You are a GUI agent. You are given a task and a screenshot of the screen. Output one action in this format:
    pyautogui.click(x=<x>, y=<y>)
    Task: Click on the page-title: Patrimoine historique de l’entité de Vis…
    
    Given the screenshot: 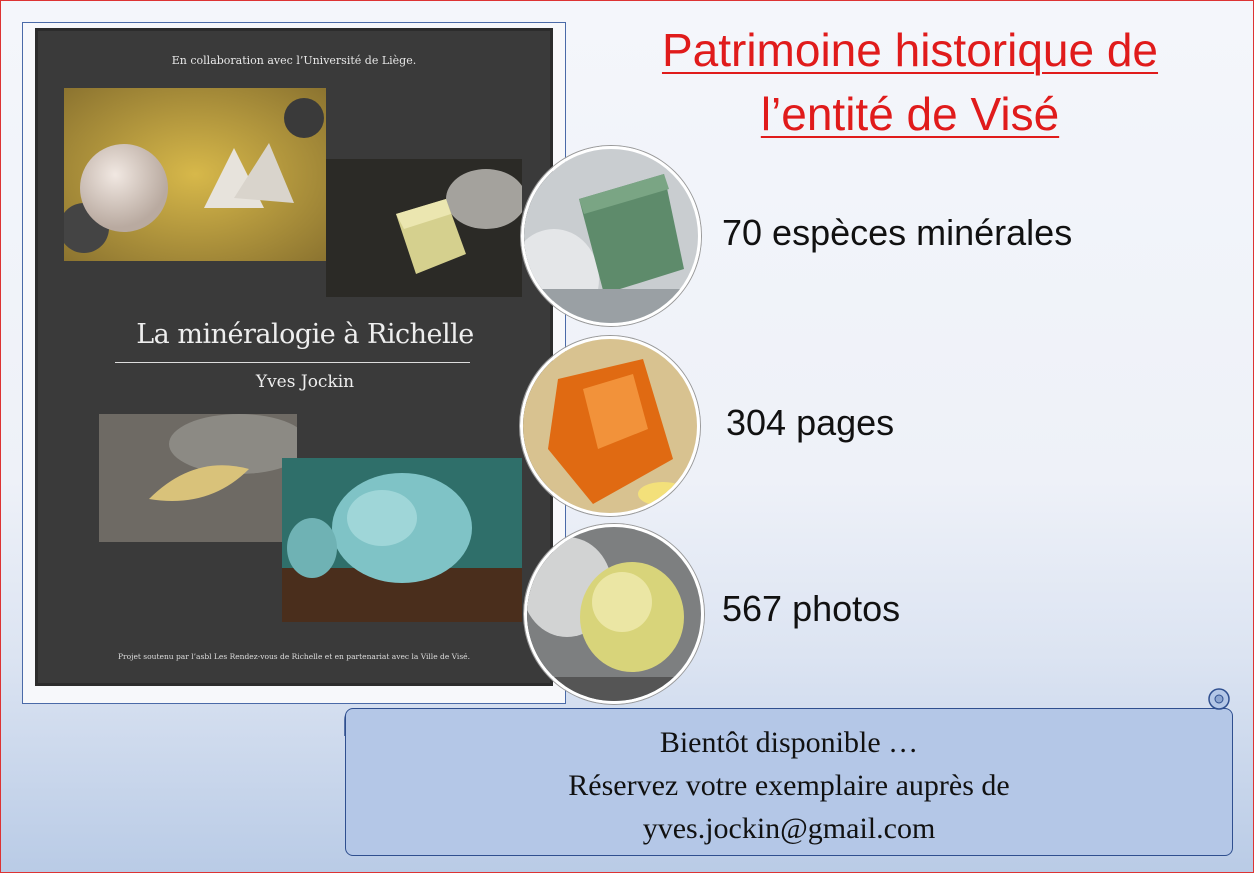 What is the action you would take?
    pyautogui.click(x=910, y=82)
    